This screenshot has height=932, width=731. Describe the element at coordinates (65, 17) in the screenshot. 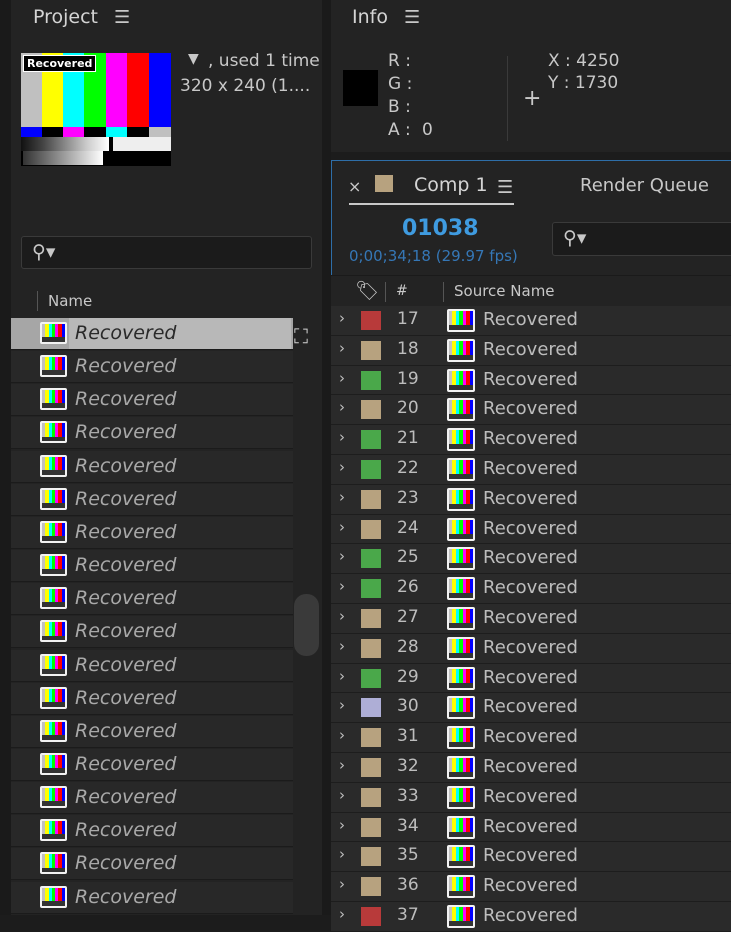

I see `project-panel-title: Project` at that location.